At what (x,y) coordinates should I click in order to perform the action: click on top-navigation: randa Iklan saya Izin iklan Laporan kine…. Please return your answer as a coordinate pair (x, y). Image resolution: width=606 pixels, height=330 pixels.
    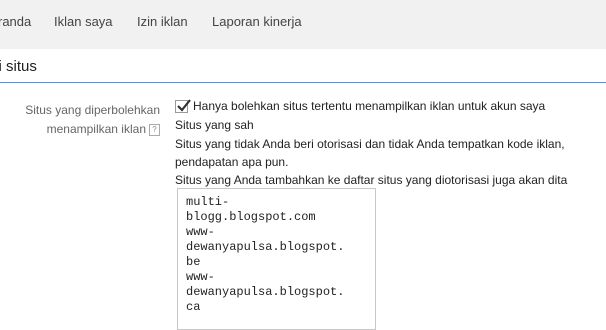
    Looking at the image, I should click on (303, 24).